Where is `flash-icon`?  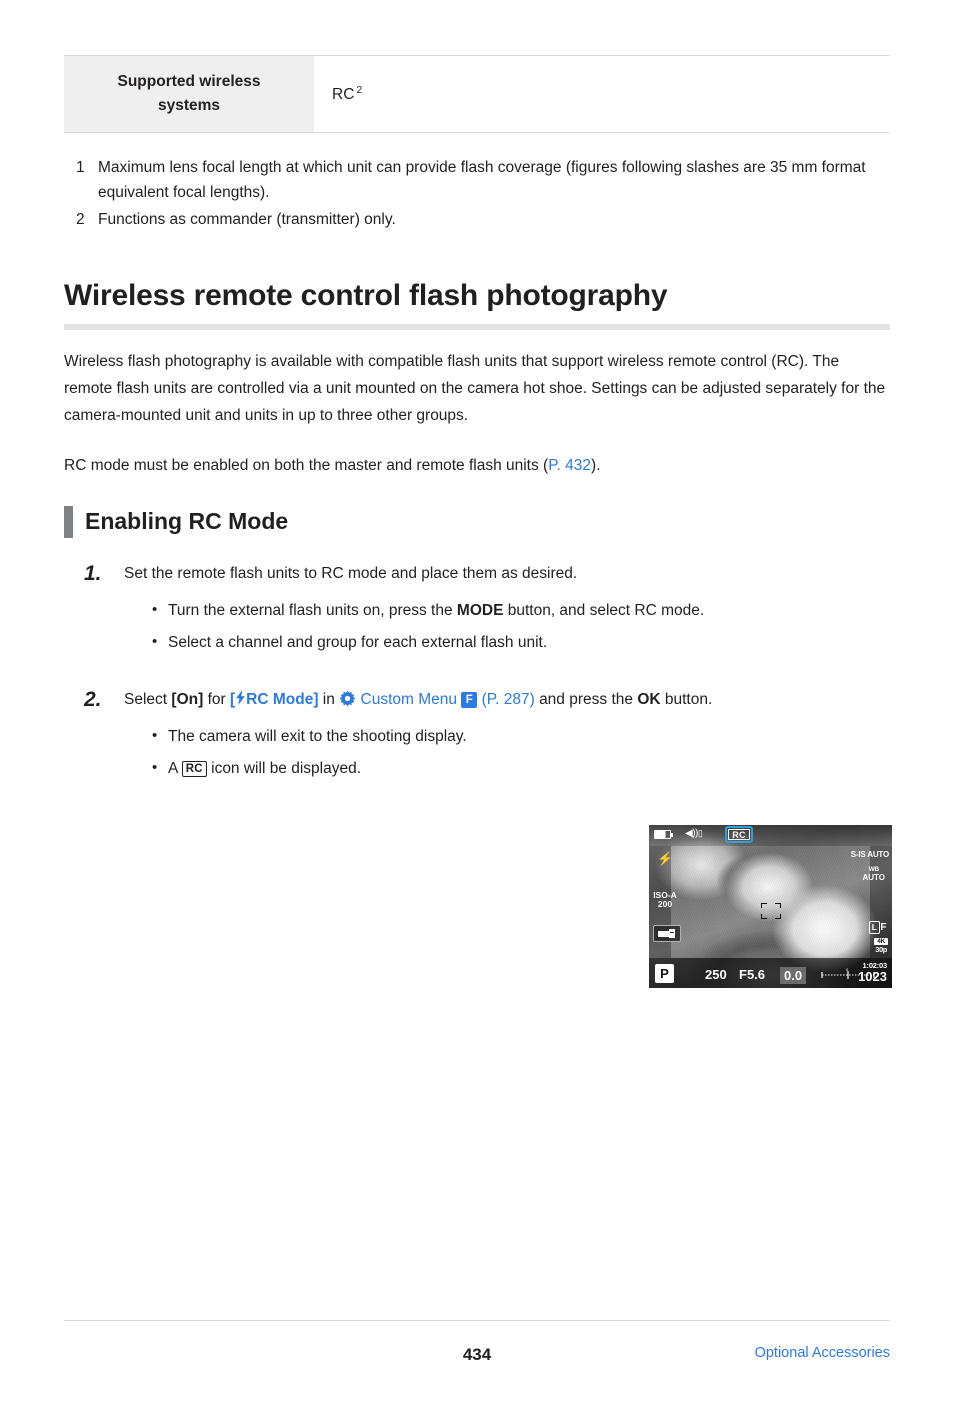
flash-icon is located at coordinates (240, 697).